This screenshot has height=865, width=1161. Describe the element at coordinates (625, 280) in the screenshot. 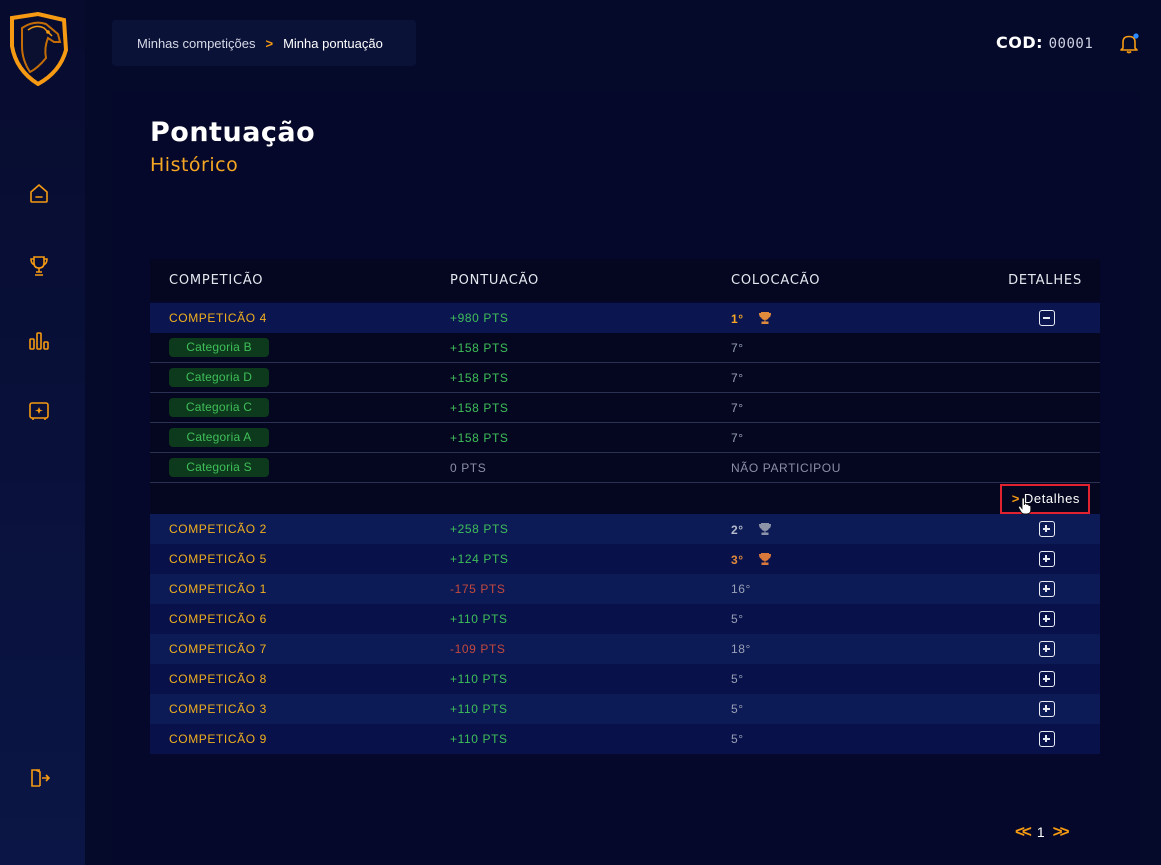

I see `table-header: COMPETICÃO PONTUACÃO COLOCACÃO DETALHES` at that location.